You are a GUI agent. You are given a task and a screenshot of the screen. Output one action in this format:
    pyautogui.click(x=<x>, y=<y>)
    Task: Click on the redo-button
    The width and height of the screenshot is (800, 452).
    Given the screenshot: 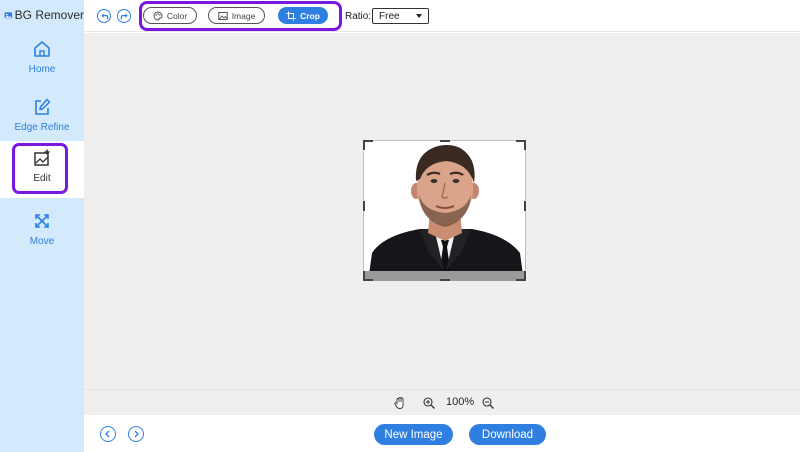 What is the action you would take?
    pyautogui.click(x=124, y=16)
    